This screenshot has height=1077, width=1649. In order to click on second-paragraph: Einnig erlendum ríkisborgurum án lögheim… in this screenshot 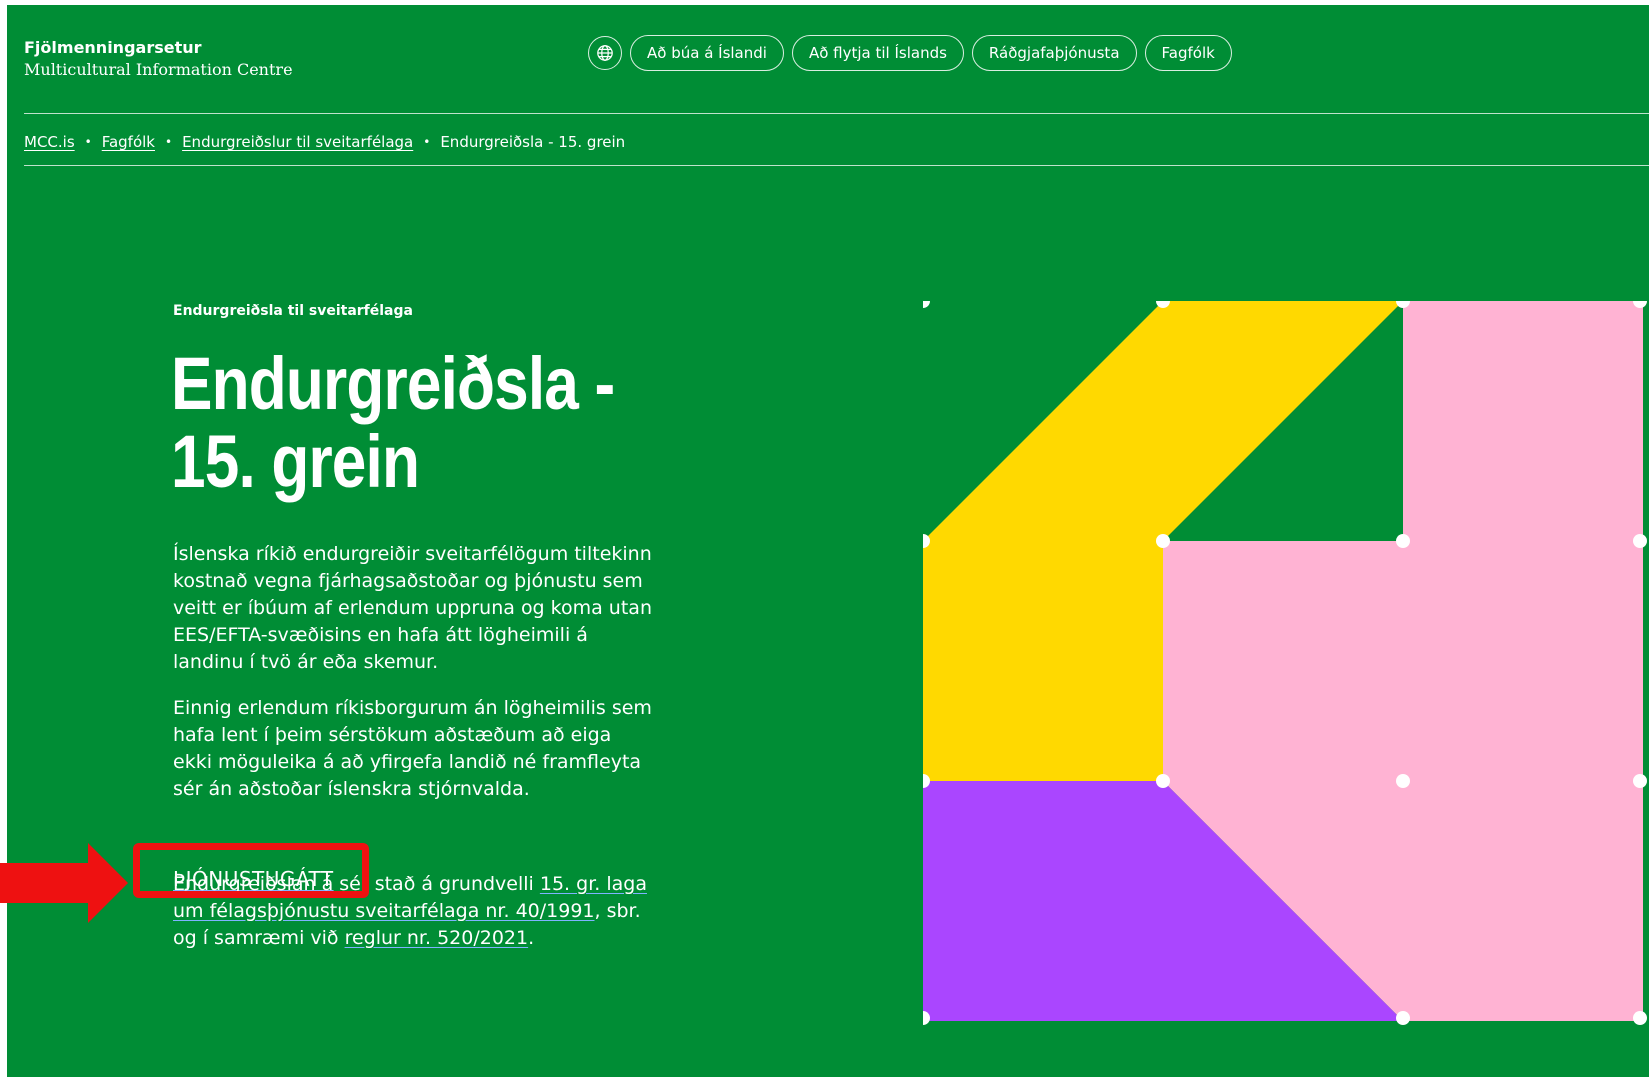, I will do `click(412, 748)`.